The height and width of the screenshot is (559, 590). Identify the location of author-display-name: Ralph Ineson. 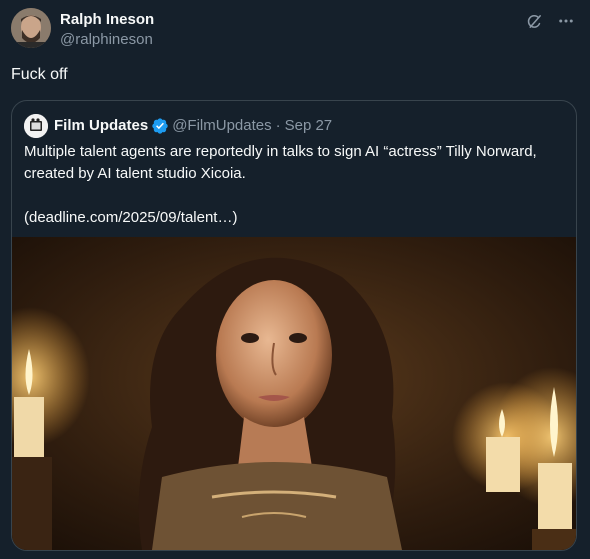
(107, 20).